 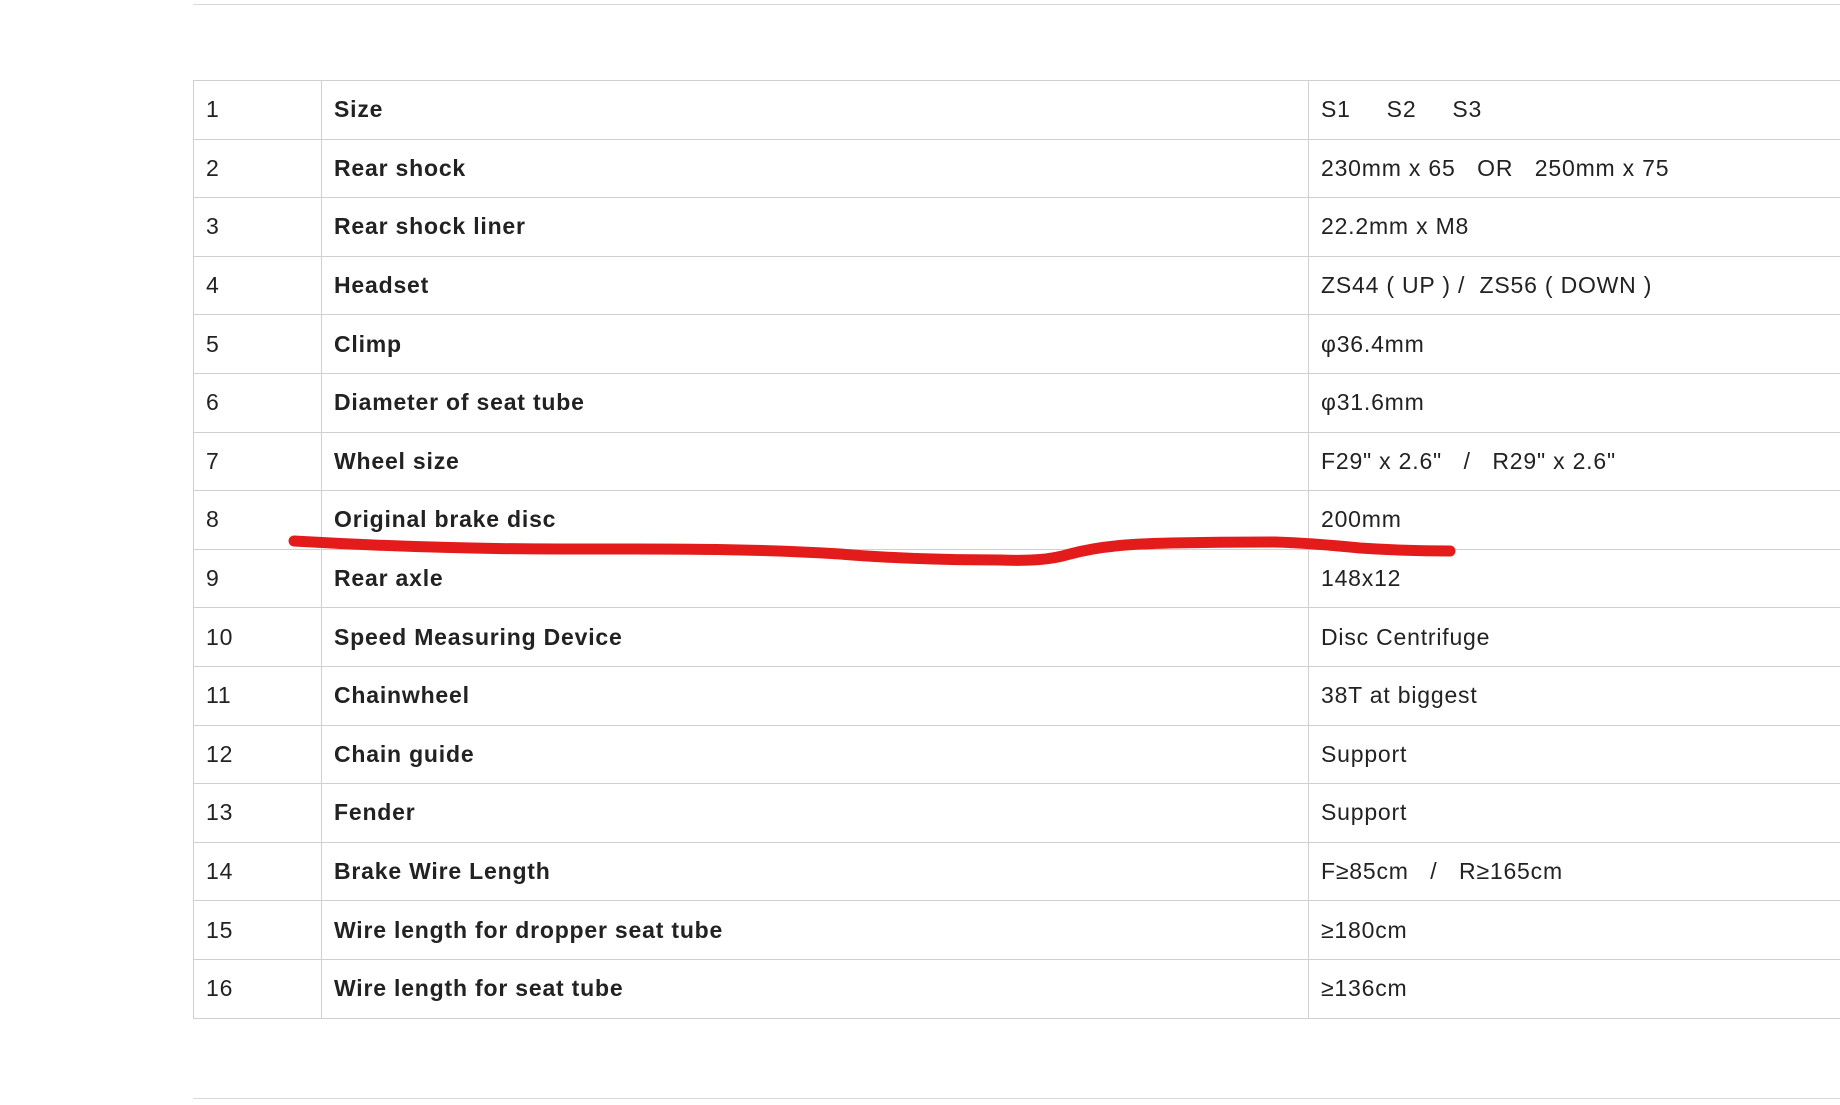 What do you see at coordinates (257, 344) in the screenshot?
I see `row-number: 5` at bounding box center [257, 344].